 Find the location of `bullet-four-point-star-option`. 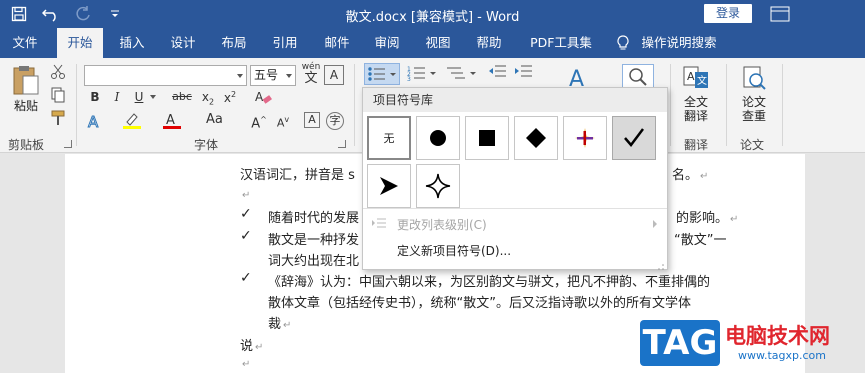

bullet-four-point-star-option is located at coordinates (438, 186).